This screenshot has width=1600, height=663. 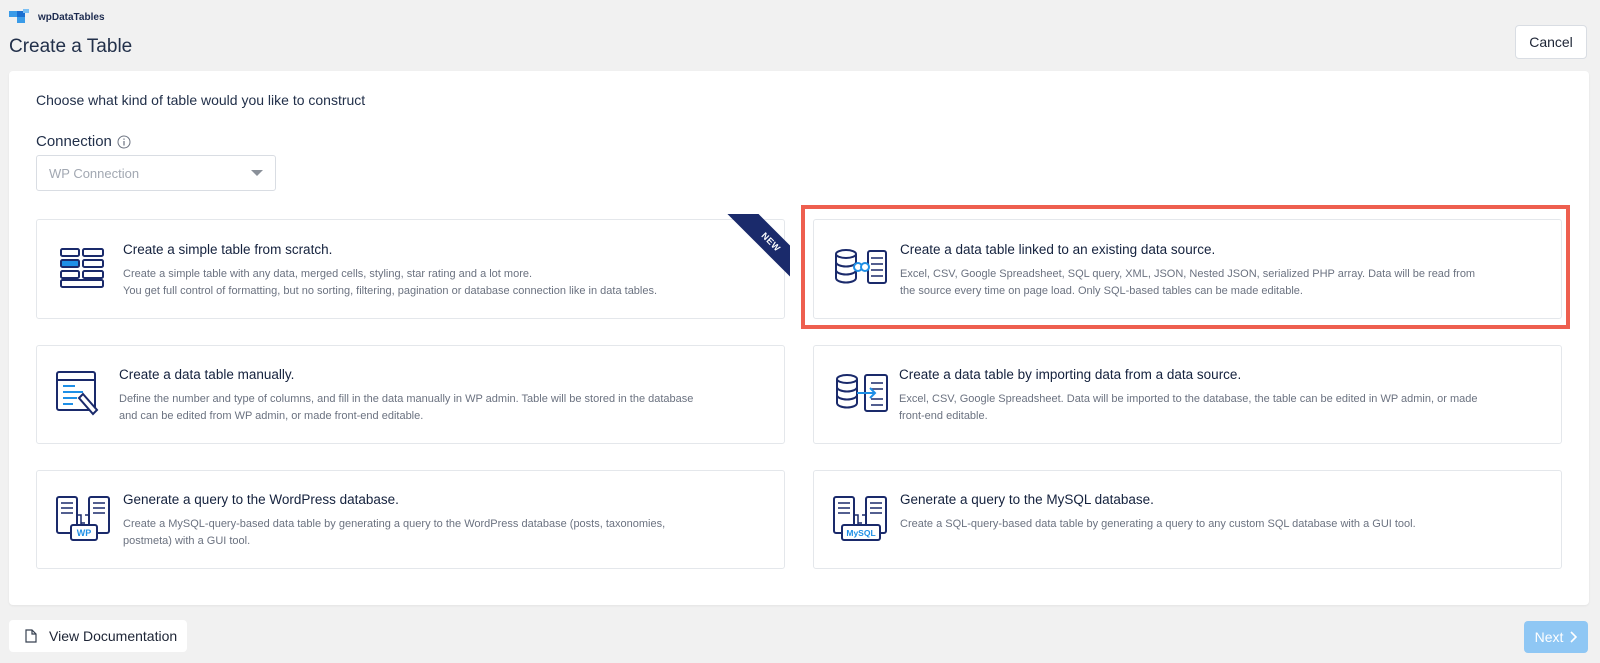 What do you see at coordinates (71, 17) in the screenshot?
I see `brand-name: wpDataTables` at bounding box center [71, 17].